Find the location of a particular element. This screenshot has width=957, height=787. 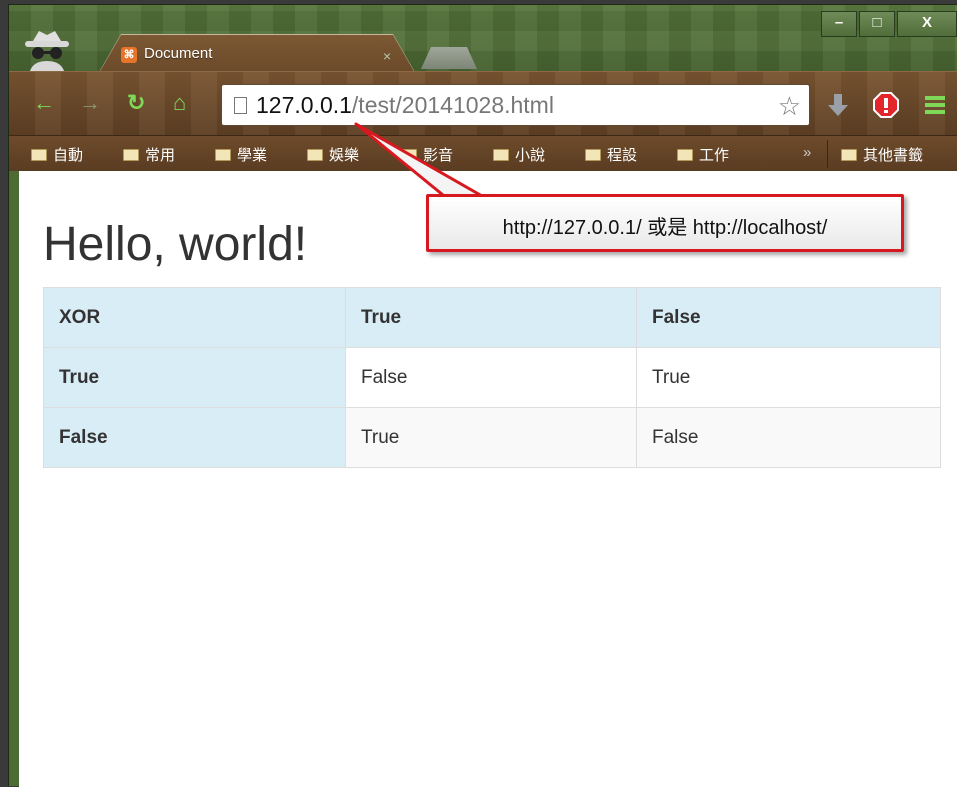

bookmark-folder: 程設 is located at coordinates (611, 154).